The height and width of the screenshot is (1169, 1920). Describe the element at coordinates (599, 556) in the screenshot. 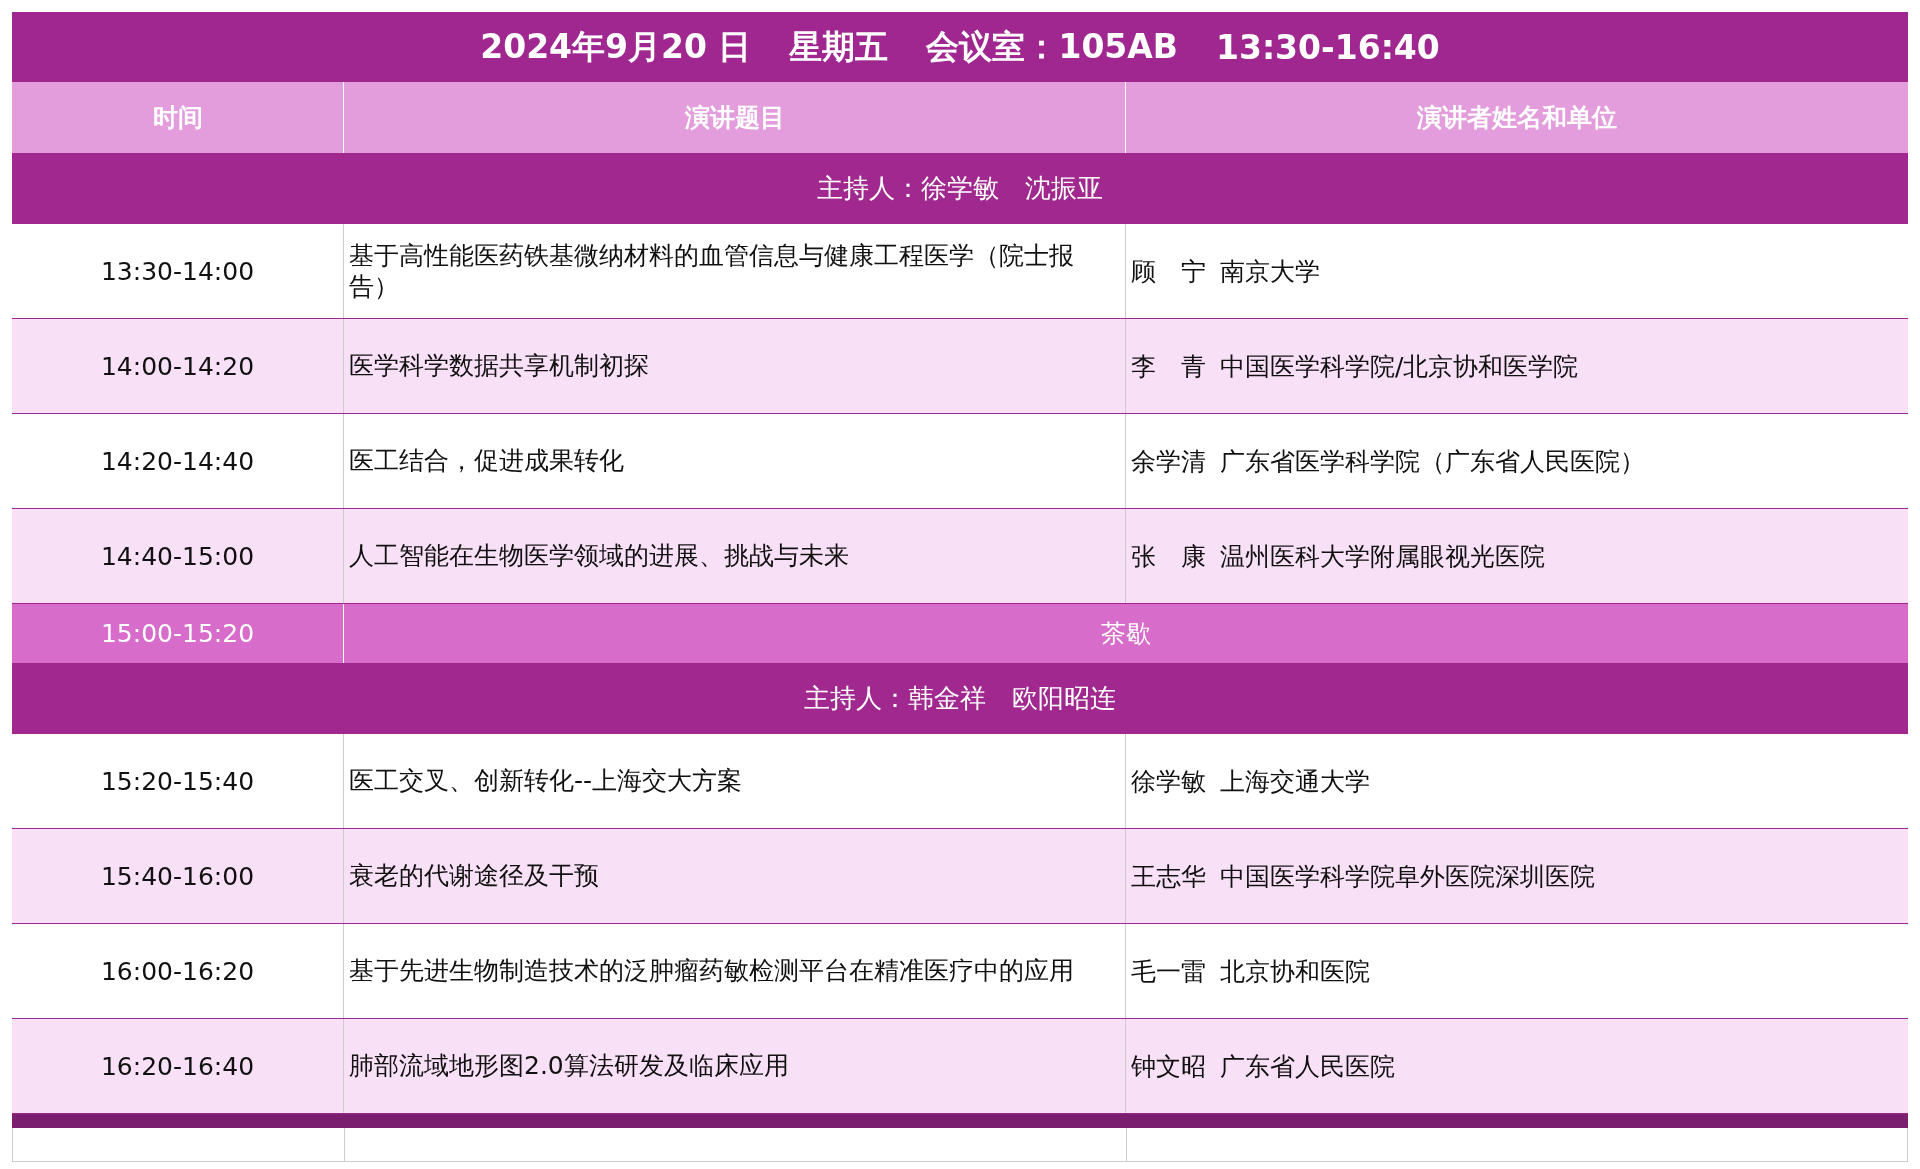

I see `talk-title: 人工智能在生物医学领域的进展、挑战与未来` at that location.